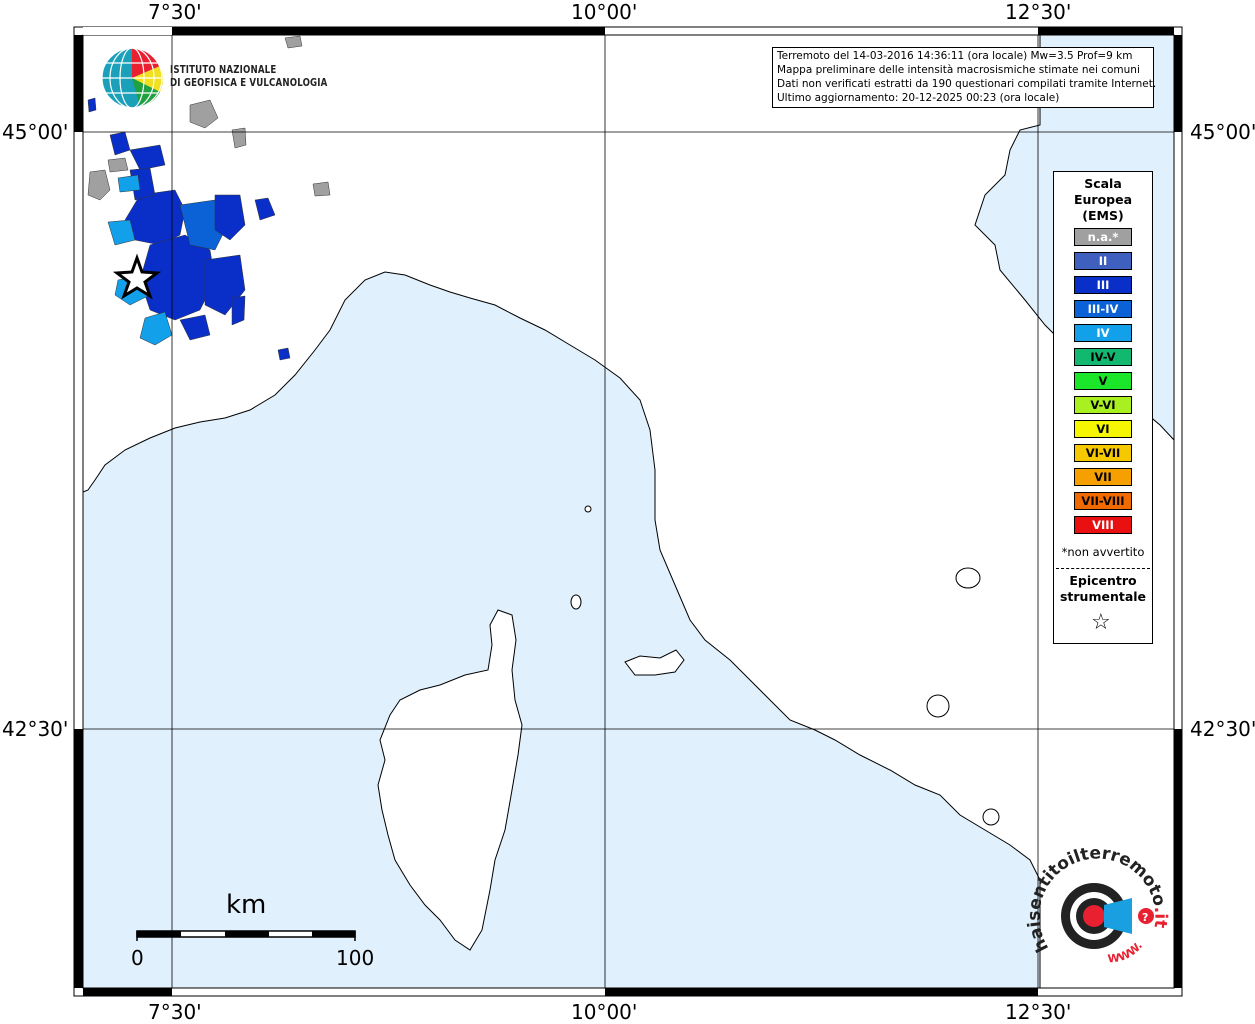 The height and width of the screenshot is (1024, 1255). What do you see at coordinates (1103, 357) in the screenshot?
I see `legend-swatch-iv-v: IV-V` at bounding box center [1103, 357].